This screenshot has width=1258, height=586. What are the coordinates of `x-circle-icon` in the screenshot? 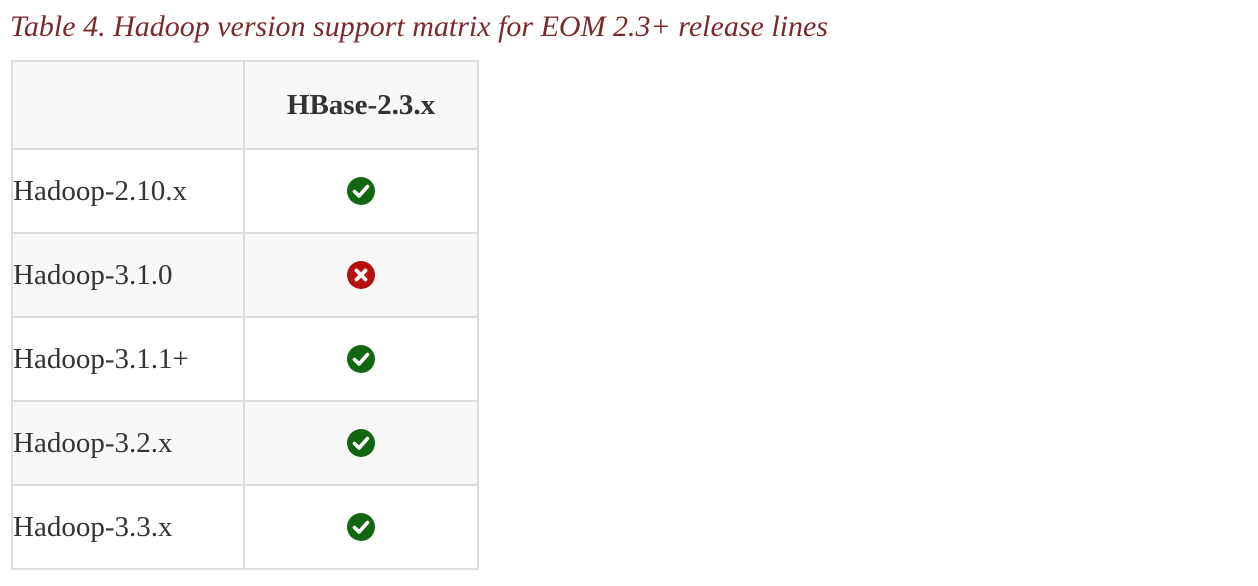 It's located at (361, 275).